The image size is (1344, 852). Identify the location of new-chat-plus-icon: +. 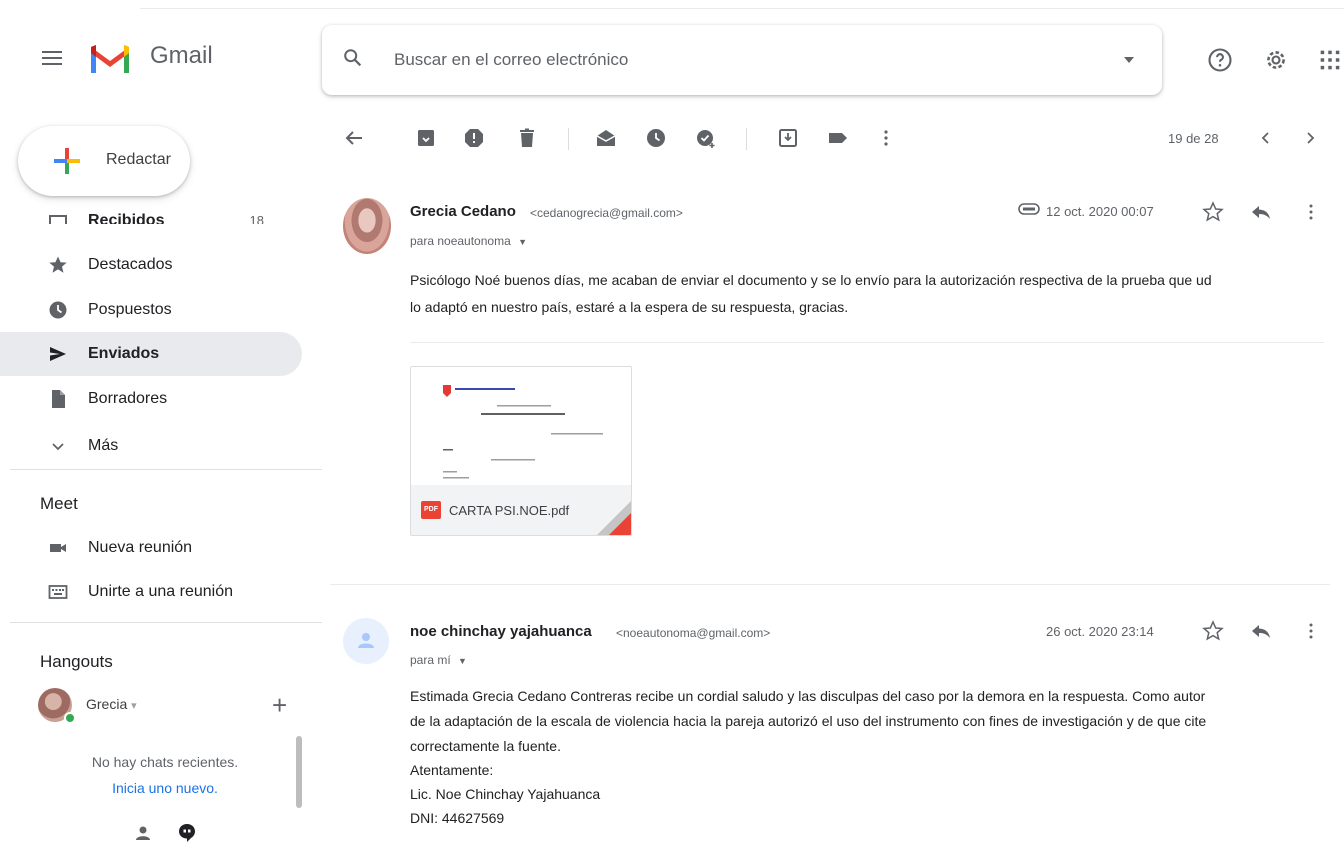
(279, 705).